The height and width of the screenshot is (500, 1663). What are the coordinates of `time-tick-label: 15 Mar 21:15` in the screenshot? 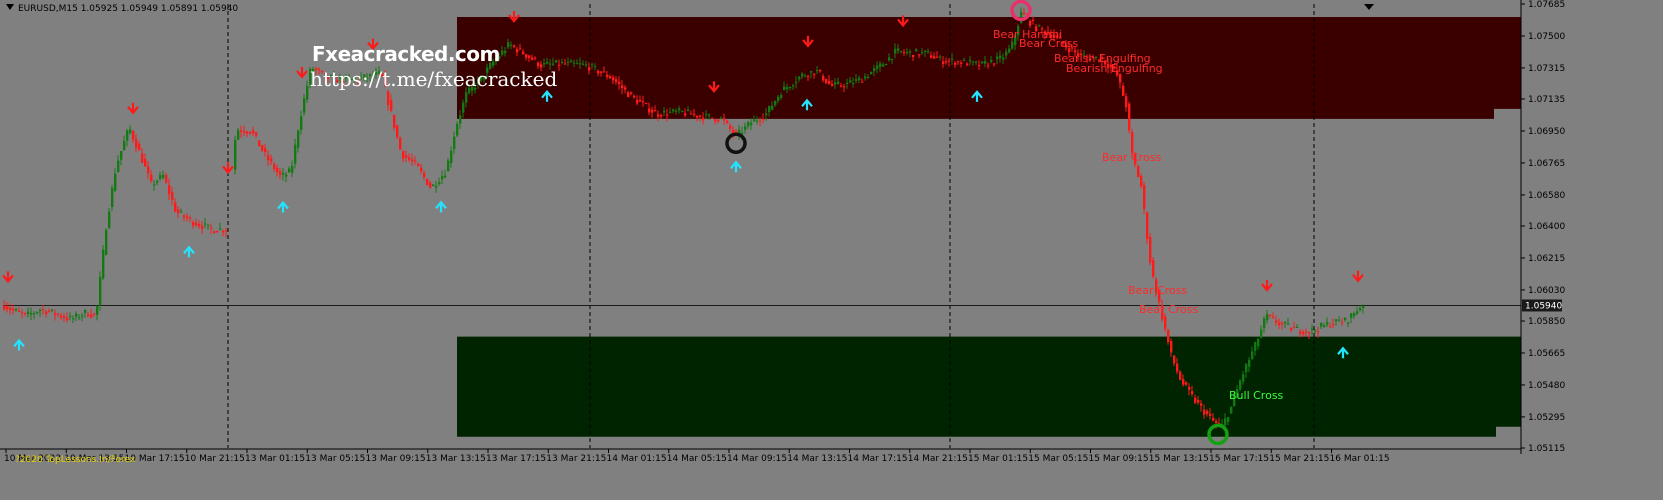 It's located at (1299, 459).